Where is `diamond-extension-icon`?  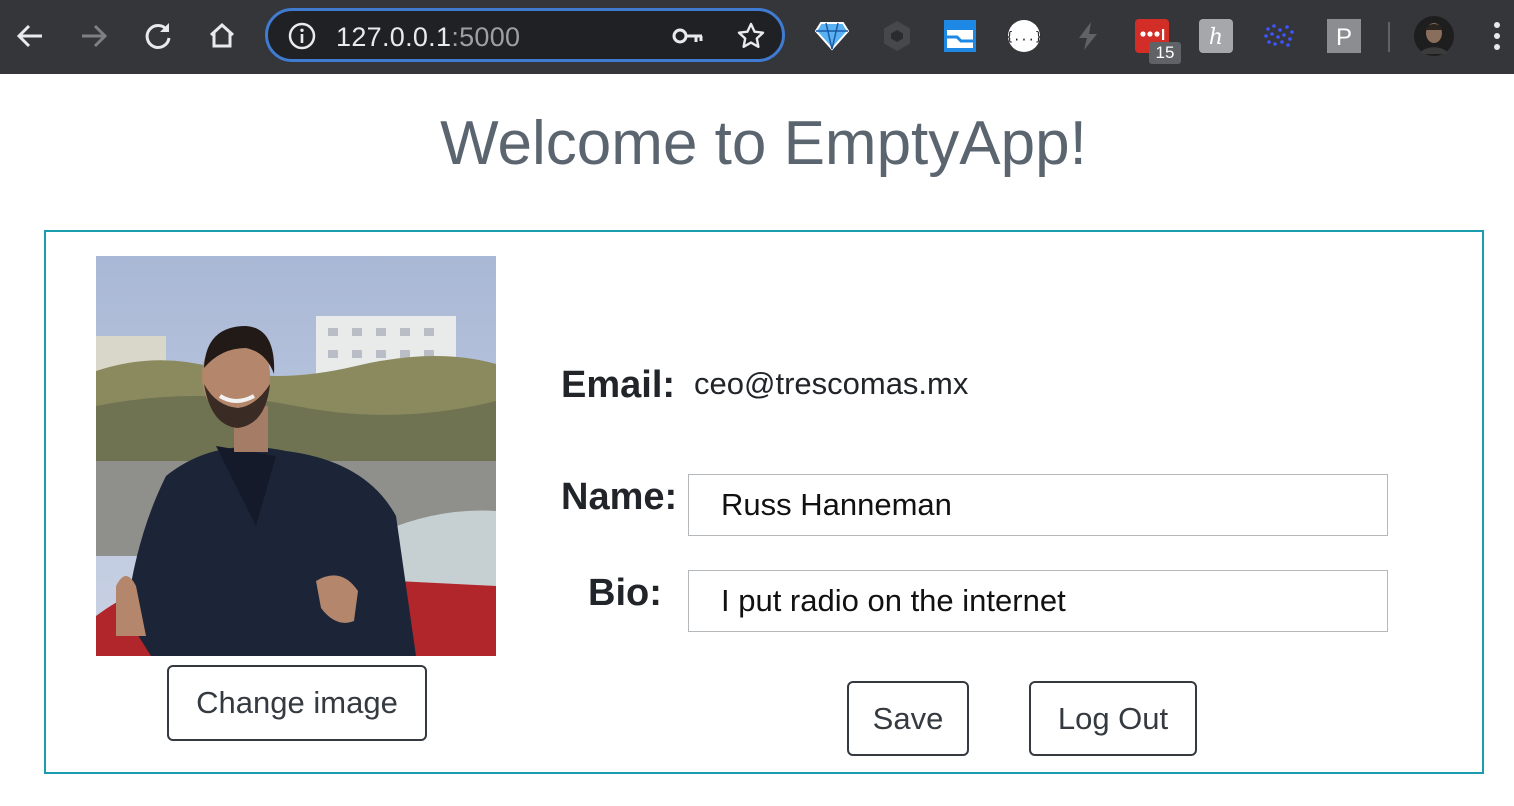
diamond-extension-icon is located at coordinates (832, 36).